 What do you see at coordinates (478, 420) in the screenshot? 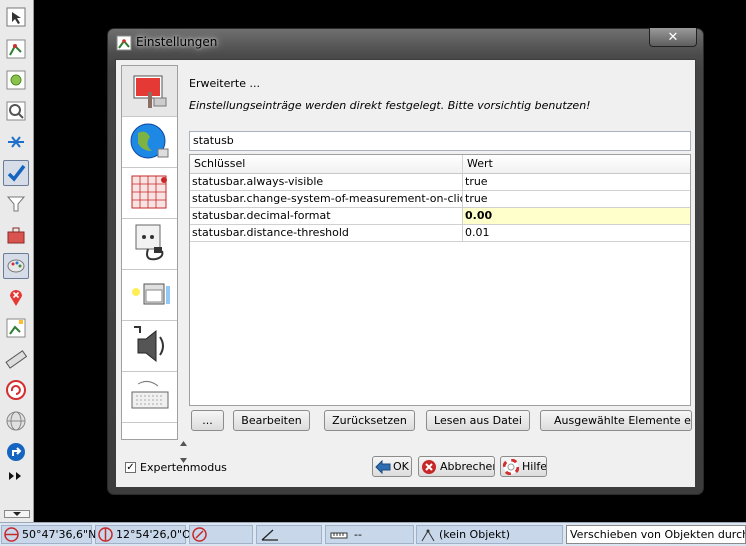
I see `load-from-file-button: Lesen aus Datei` at bounding box center [478, 420].